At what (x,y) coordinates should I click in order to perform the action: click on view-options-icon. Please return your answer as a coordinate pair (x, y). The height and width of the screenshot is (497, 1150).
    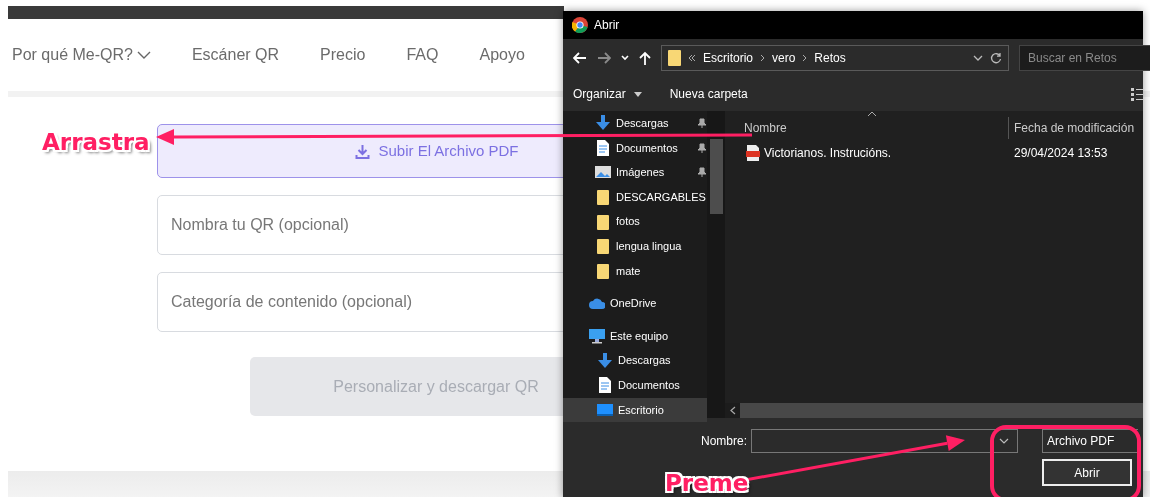
    Looking at the image, I should click on (1137, 94).